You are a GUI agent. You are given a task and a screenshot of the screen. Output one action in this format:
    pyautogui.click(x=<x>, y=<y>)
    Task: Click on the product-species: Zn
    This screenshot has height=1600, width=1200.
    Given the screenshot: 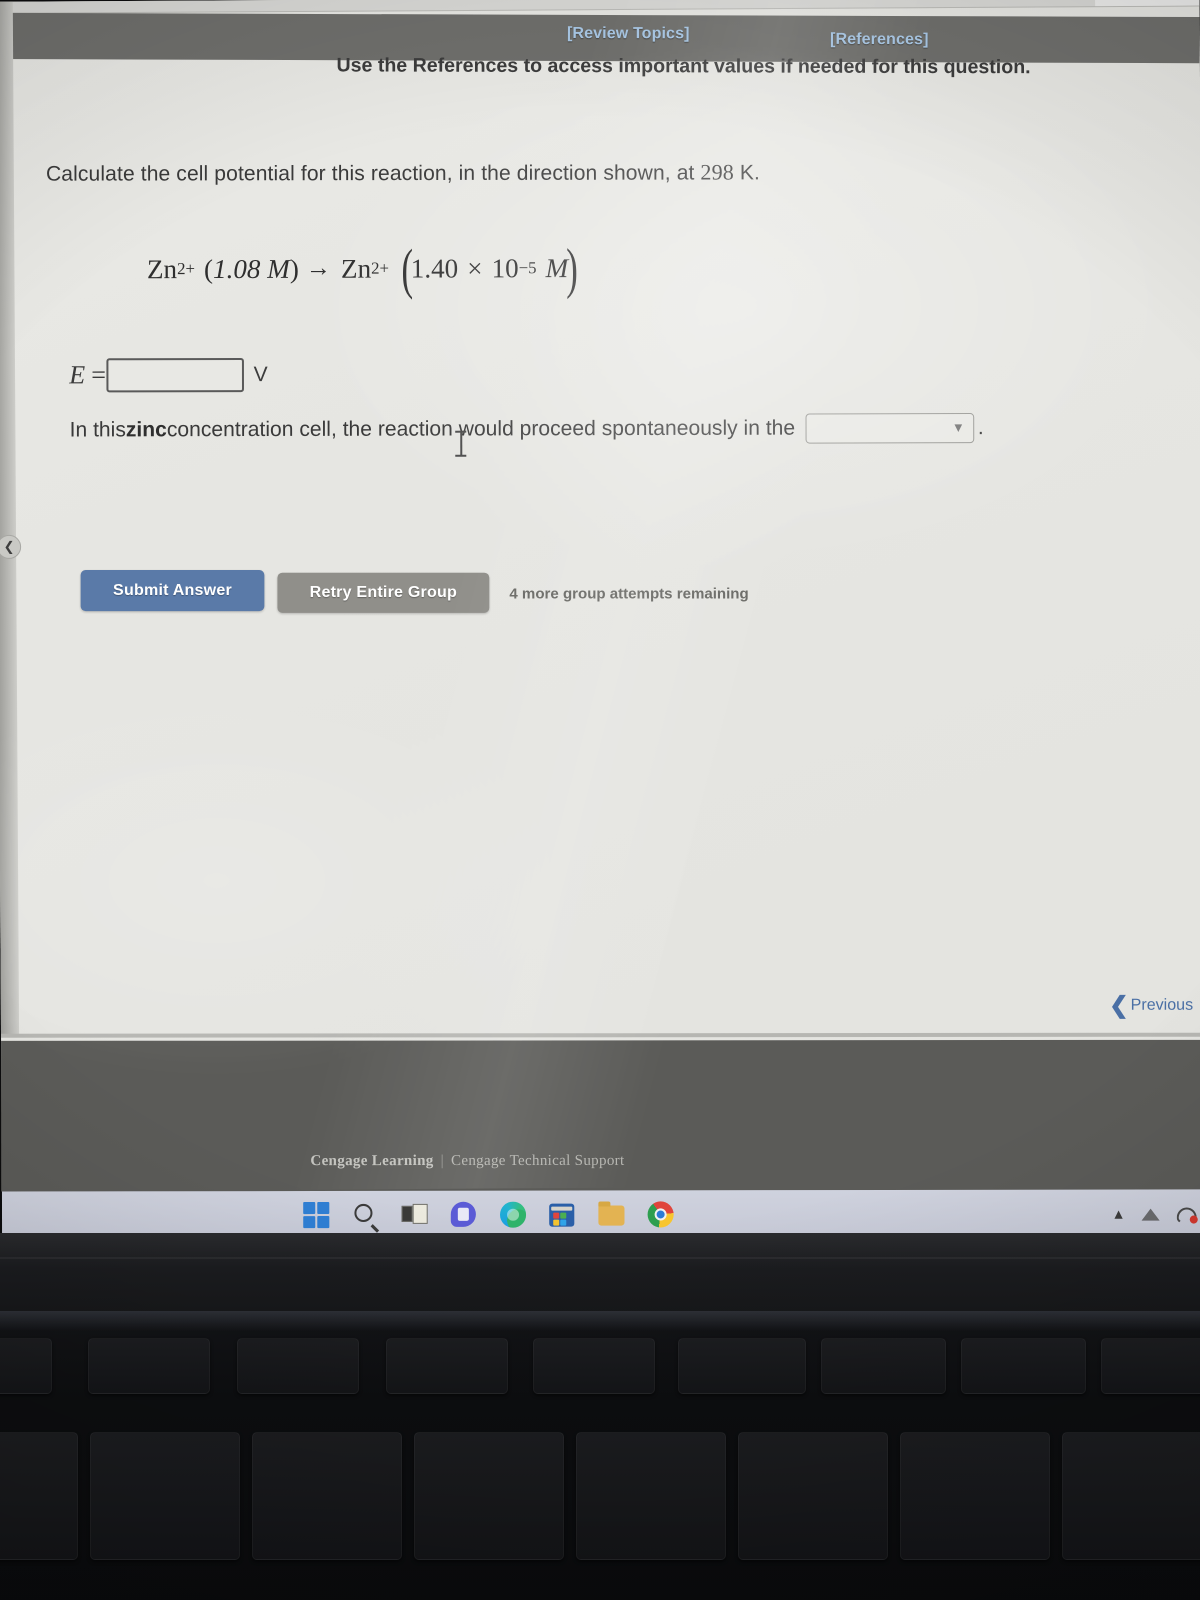 What is the action you would take?
    pyautogui.click(x=356, y=268)
    